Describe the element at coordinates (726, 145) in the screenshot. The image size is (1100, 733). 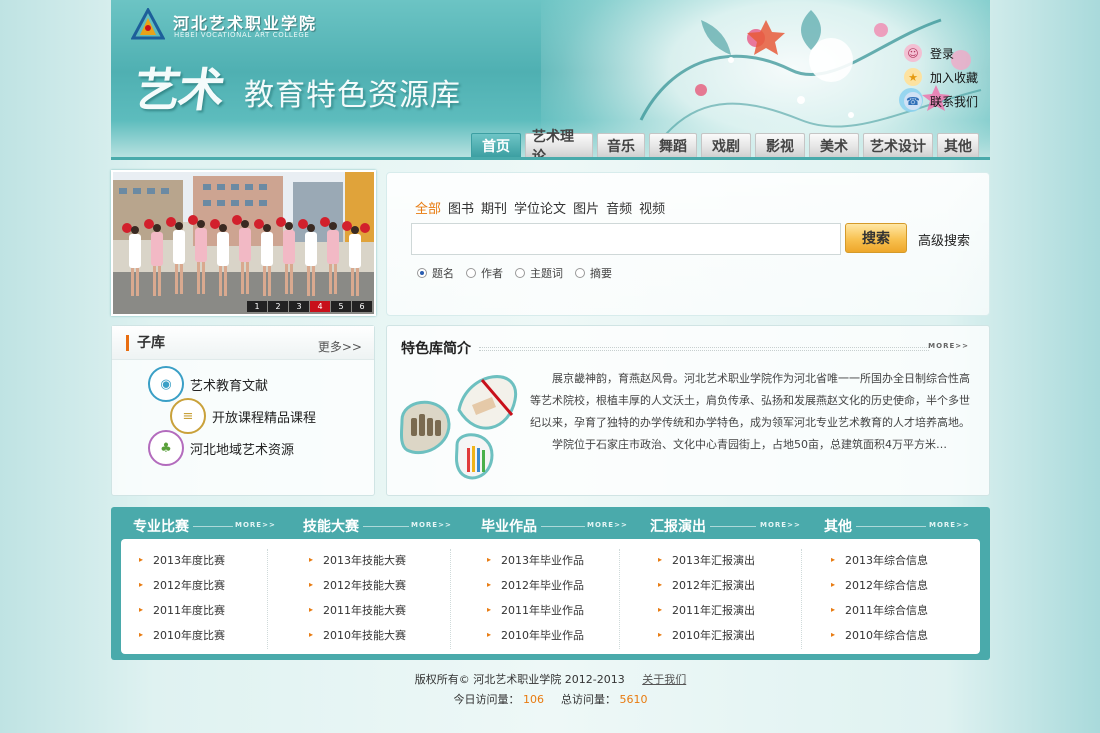
I see `nav-tab-drama: 戏剧` at that location.